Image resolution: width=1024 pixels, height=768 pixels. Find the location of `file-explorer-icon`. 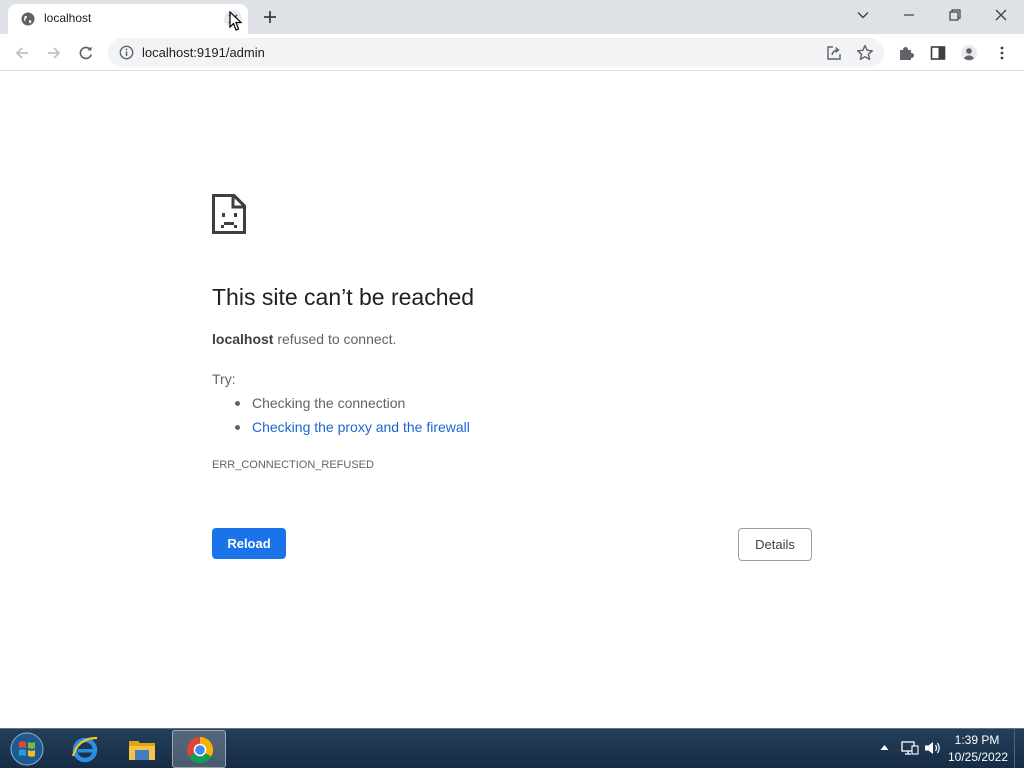

file-explorer-icon is located at coordinates (142, 750).